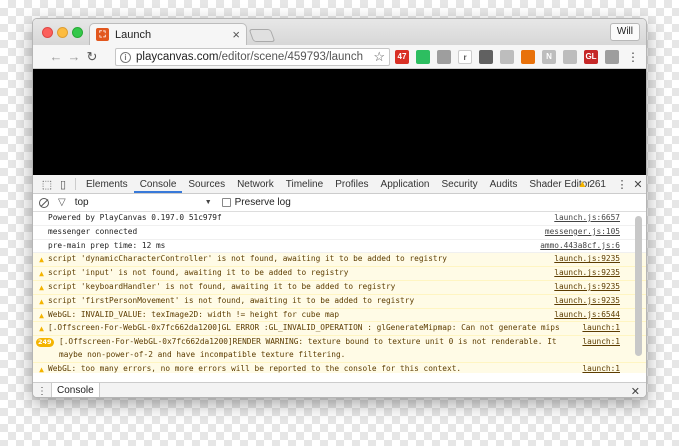  I want to click on browser-menu-icon: ⋮, so click(633, 57).